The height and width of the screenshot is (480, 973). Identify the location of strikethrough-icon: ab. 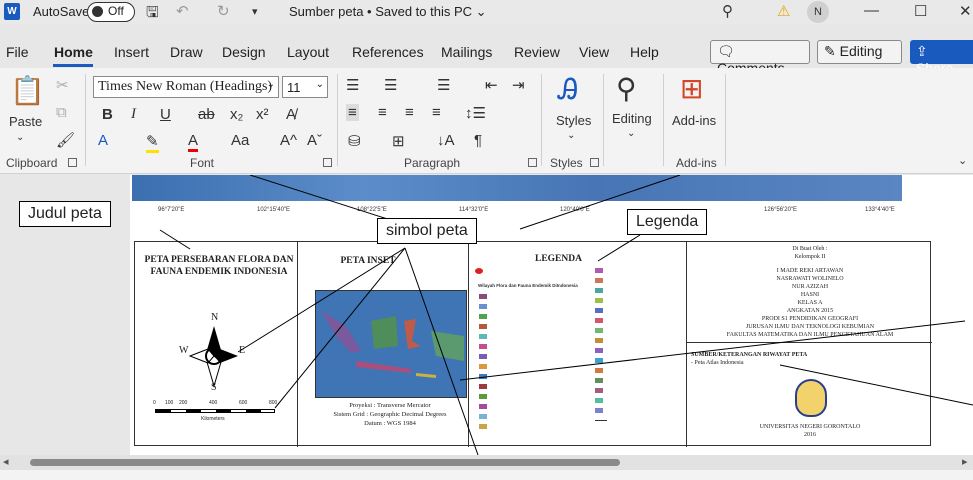
(206, 114).